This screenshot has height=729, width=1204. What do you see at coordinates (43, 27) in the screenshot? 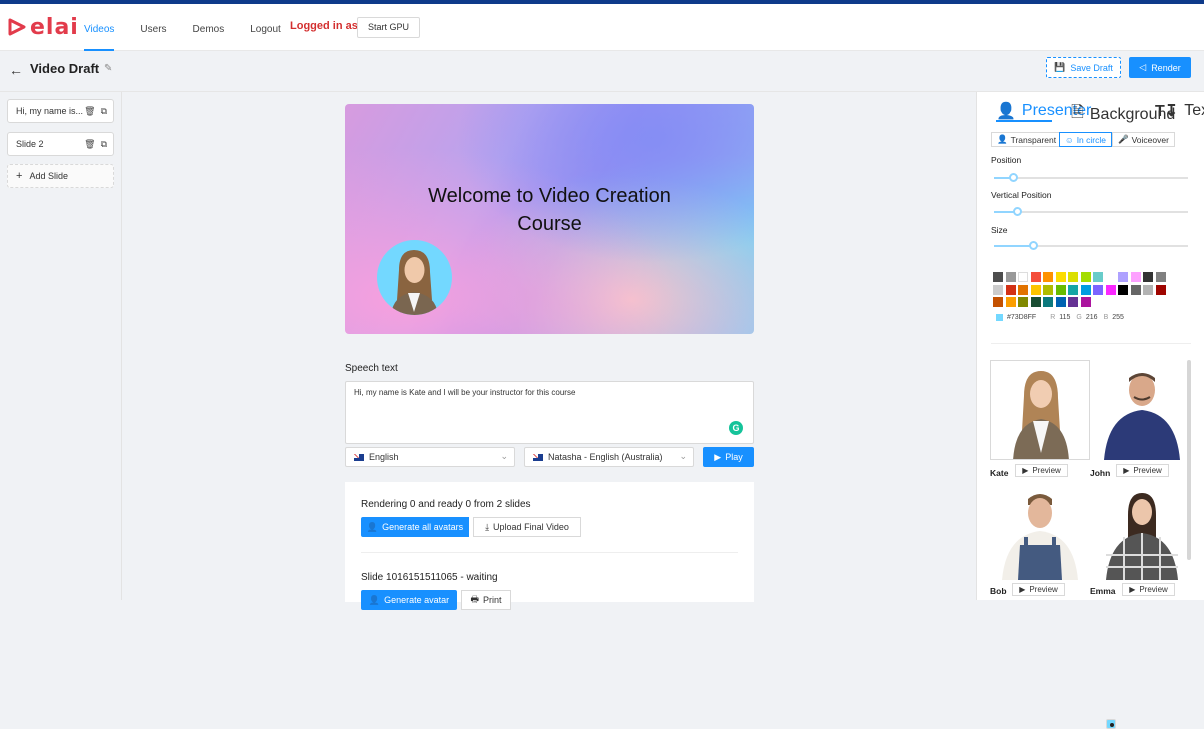
I see `elai-logo: elai` at bounding box center [43, 27].